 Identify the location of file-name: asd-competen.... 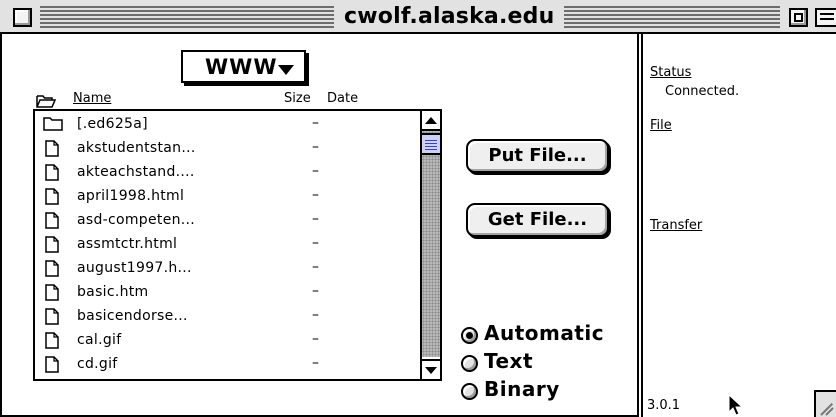
(136, 220).